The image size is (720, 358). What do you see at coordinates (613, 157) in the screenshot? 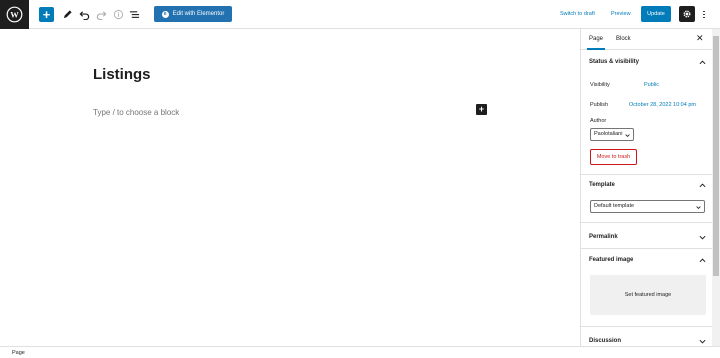
I see `move-to-trash-button: Move to trash` at bounding box center [613, 157].